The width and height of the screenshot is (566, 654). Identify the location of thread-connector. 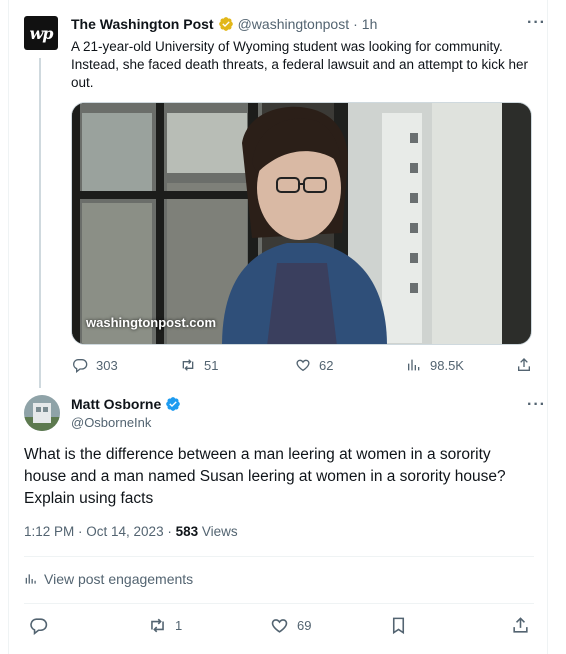
(40, 223).